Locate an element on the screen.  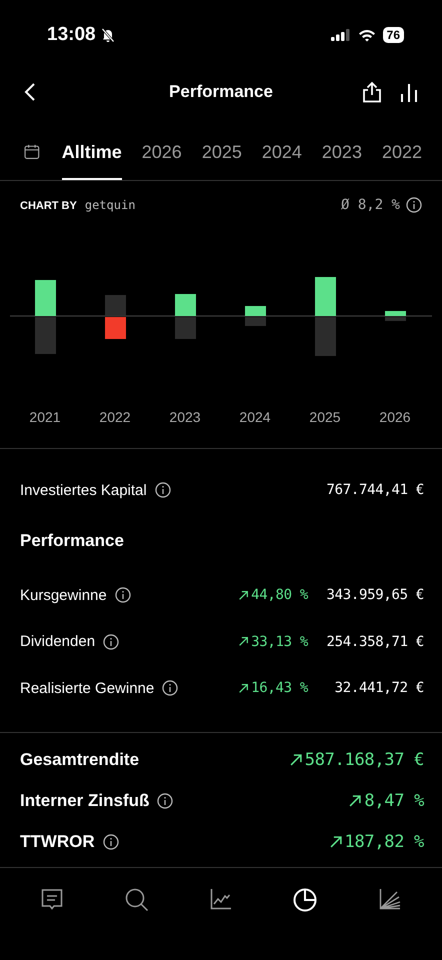
tab: 2024 is located at coordinates (282, 156).